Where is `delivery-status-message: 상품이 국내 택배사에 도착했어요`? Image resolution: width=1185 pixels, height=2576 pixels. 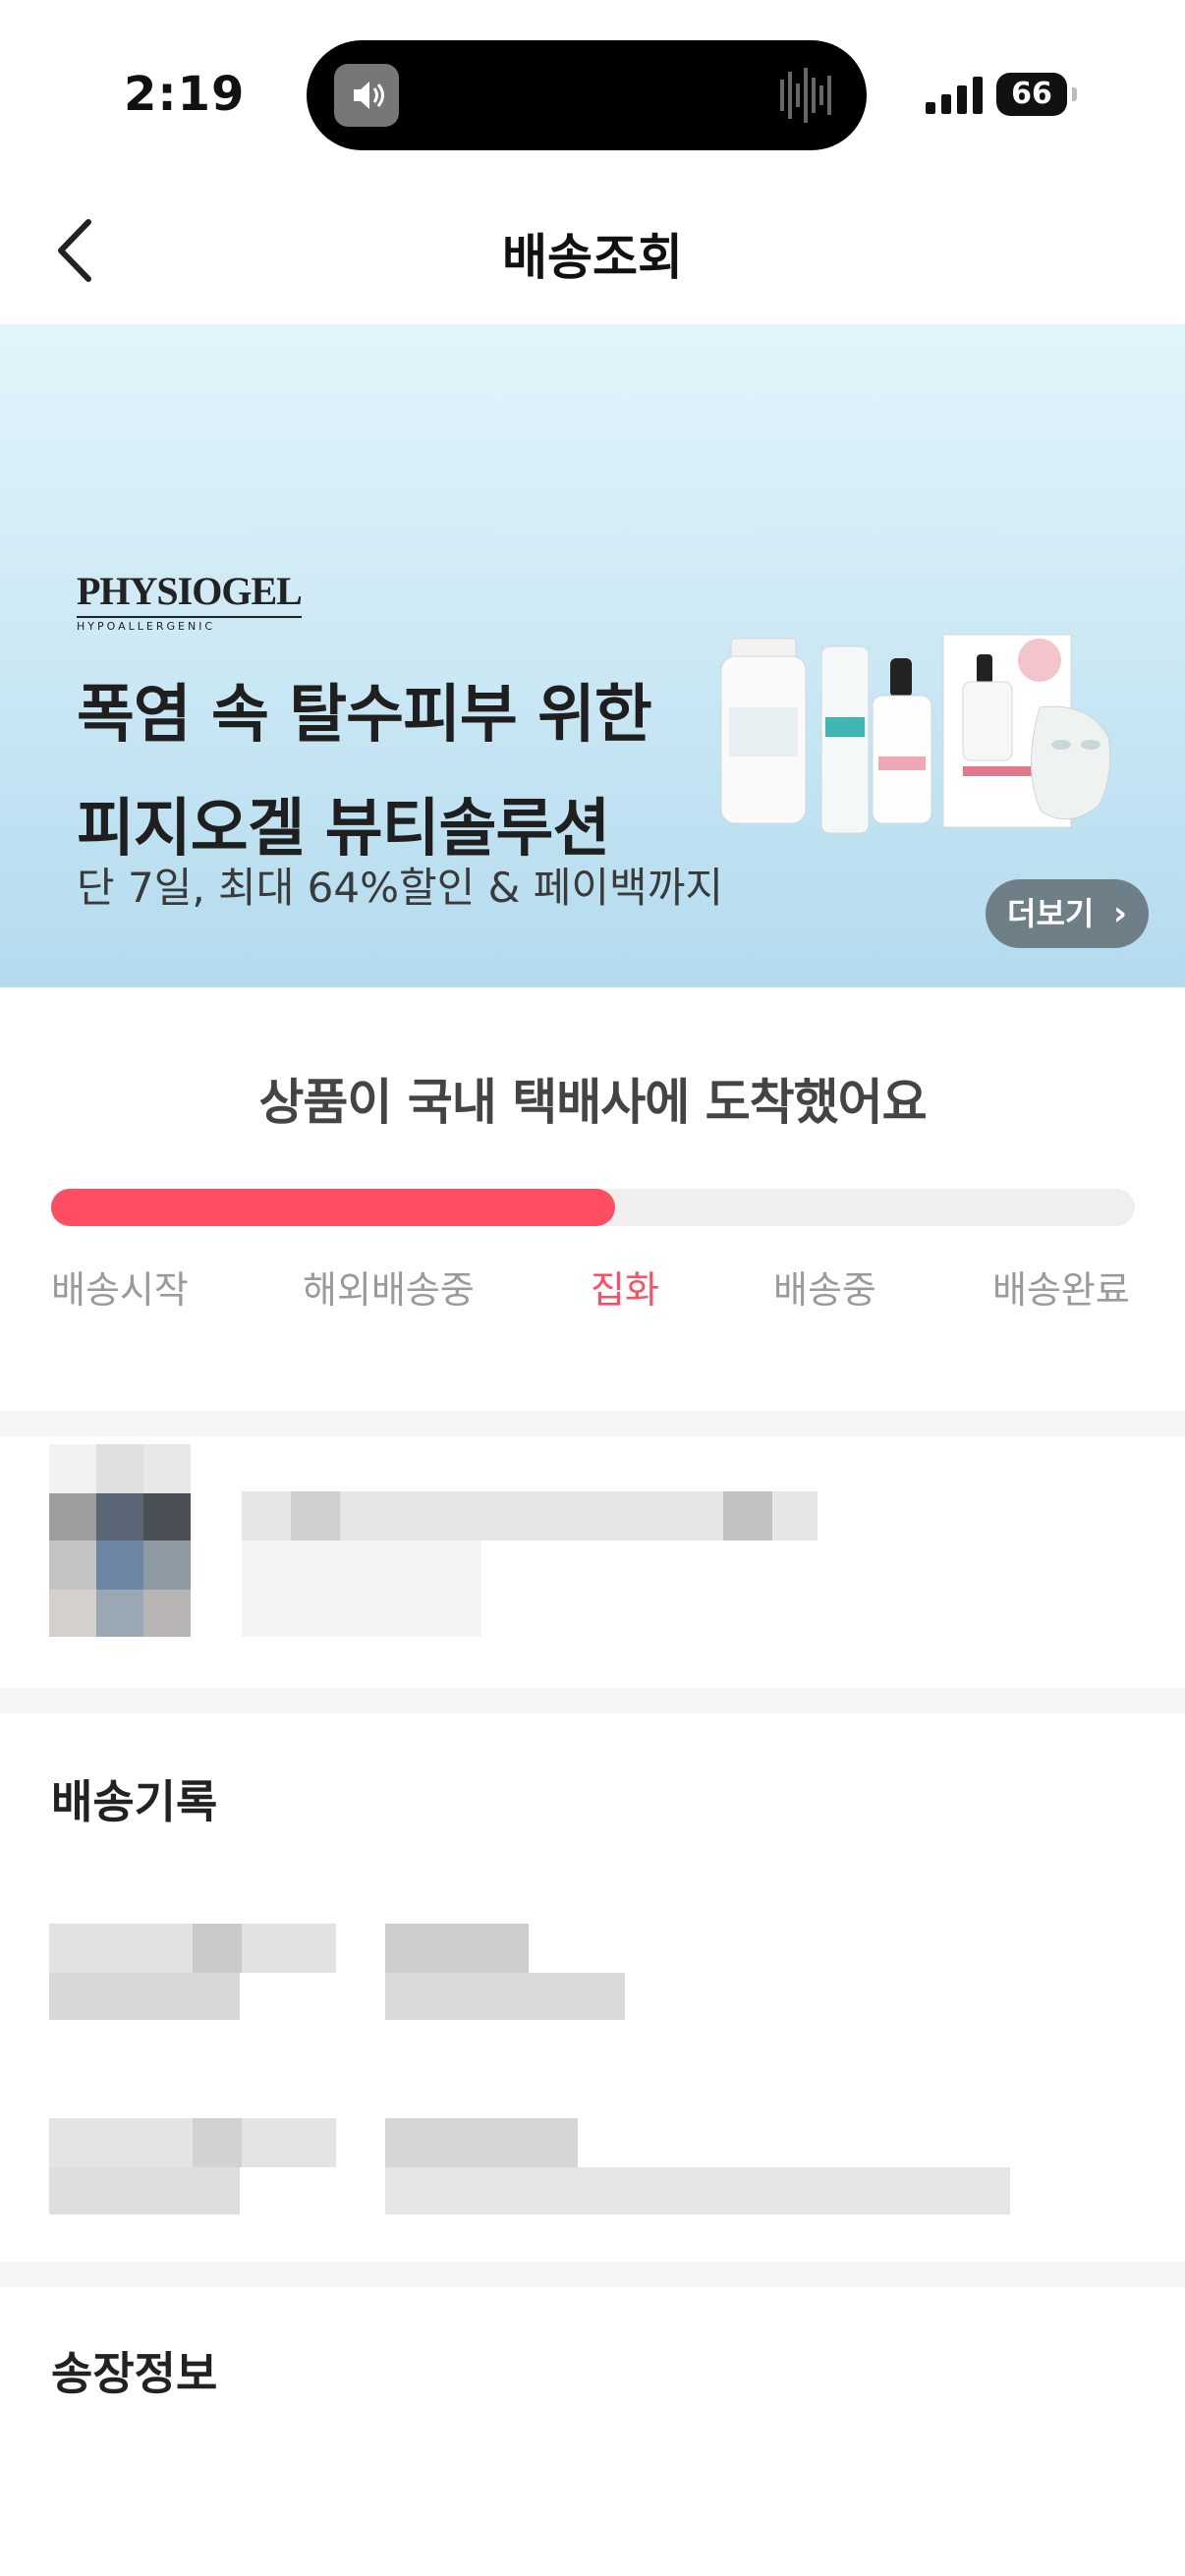
delivery-status-message: 상품이 국내 택배사에 도착했어요 is located at coordinates (592, 1102).